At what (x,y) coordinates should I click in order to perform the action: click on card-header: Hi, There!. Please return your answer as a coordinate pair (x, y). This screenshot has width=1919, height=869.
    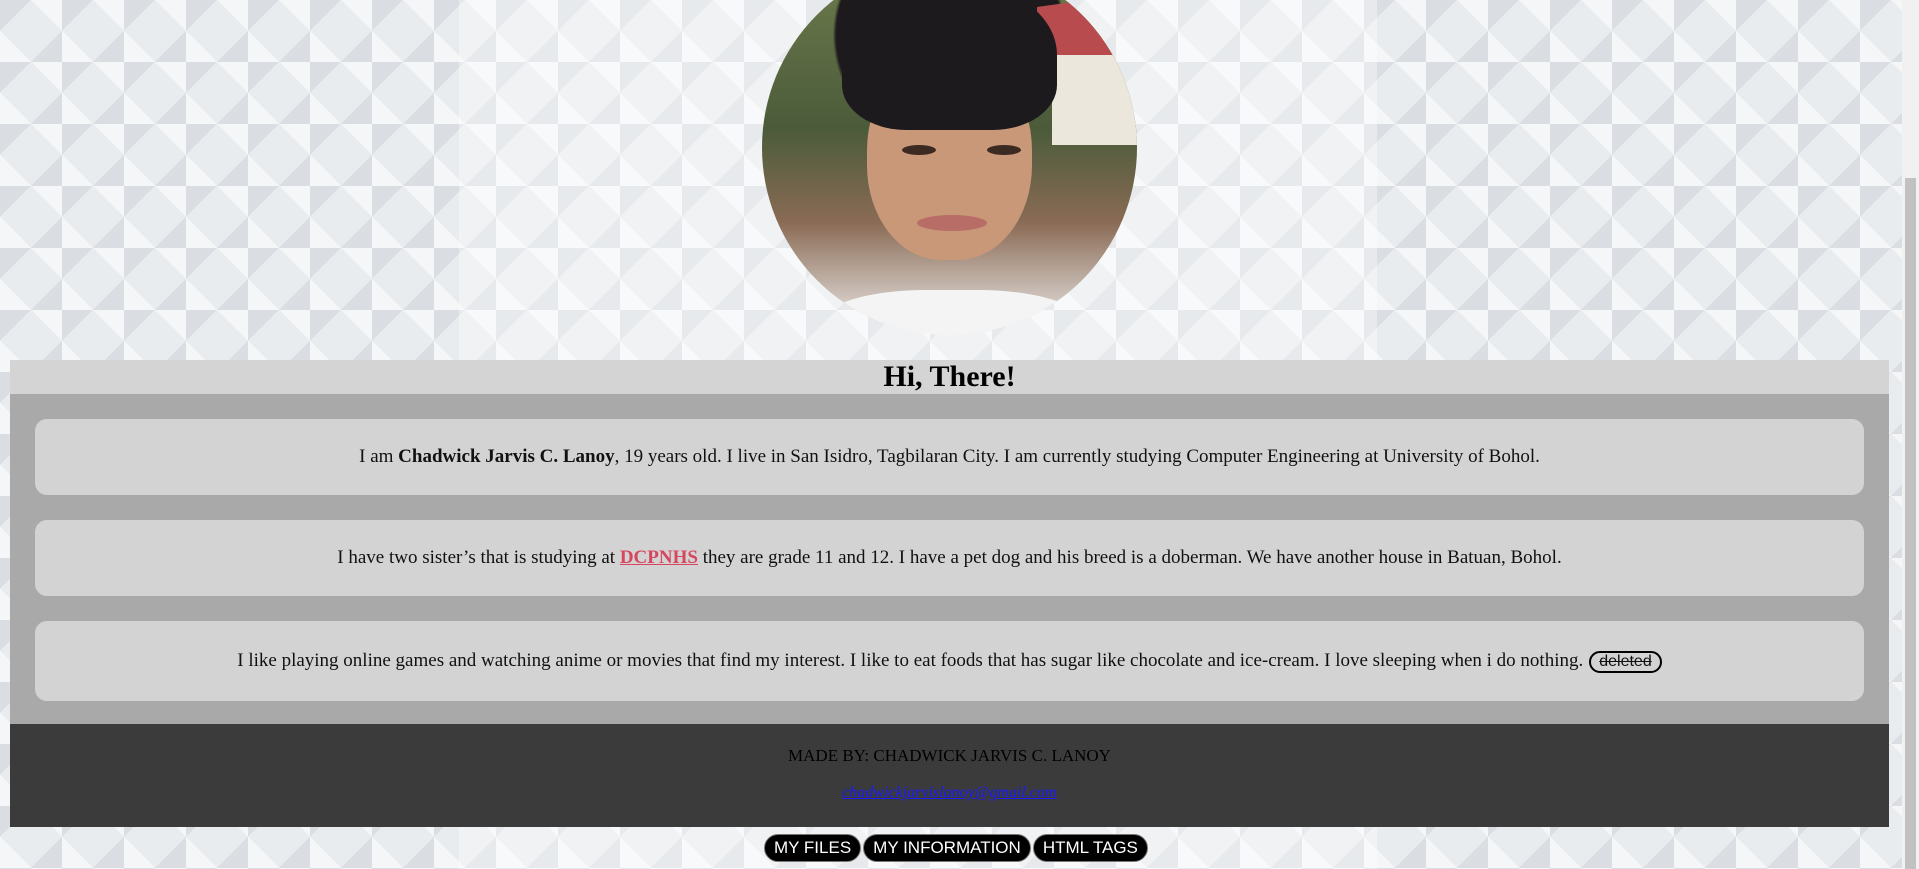
    Looking at the image, I should click on (949, 377).